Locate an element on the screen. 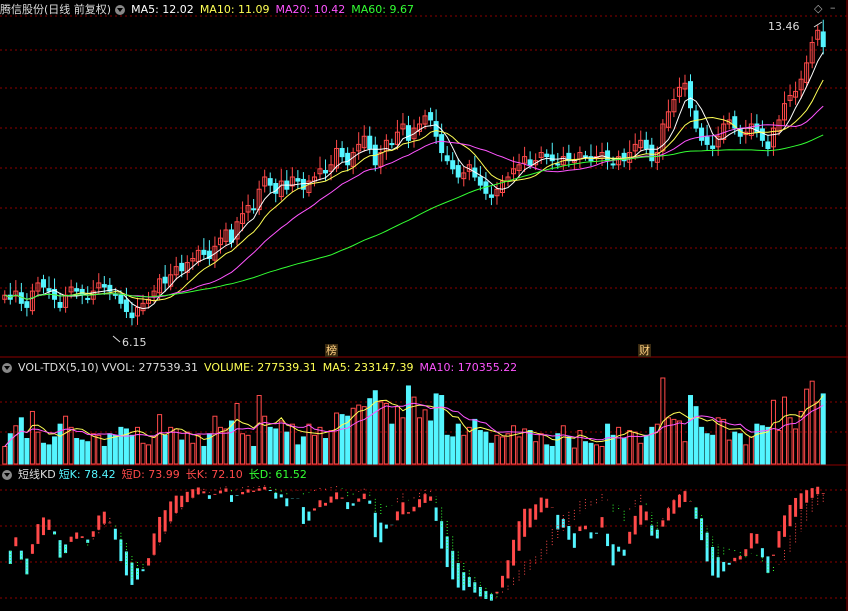 This screenshot has height=611, width=848. marker-cai: 财 is located at coordinates (644, 350).